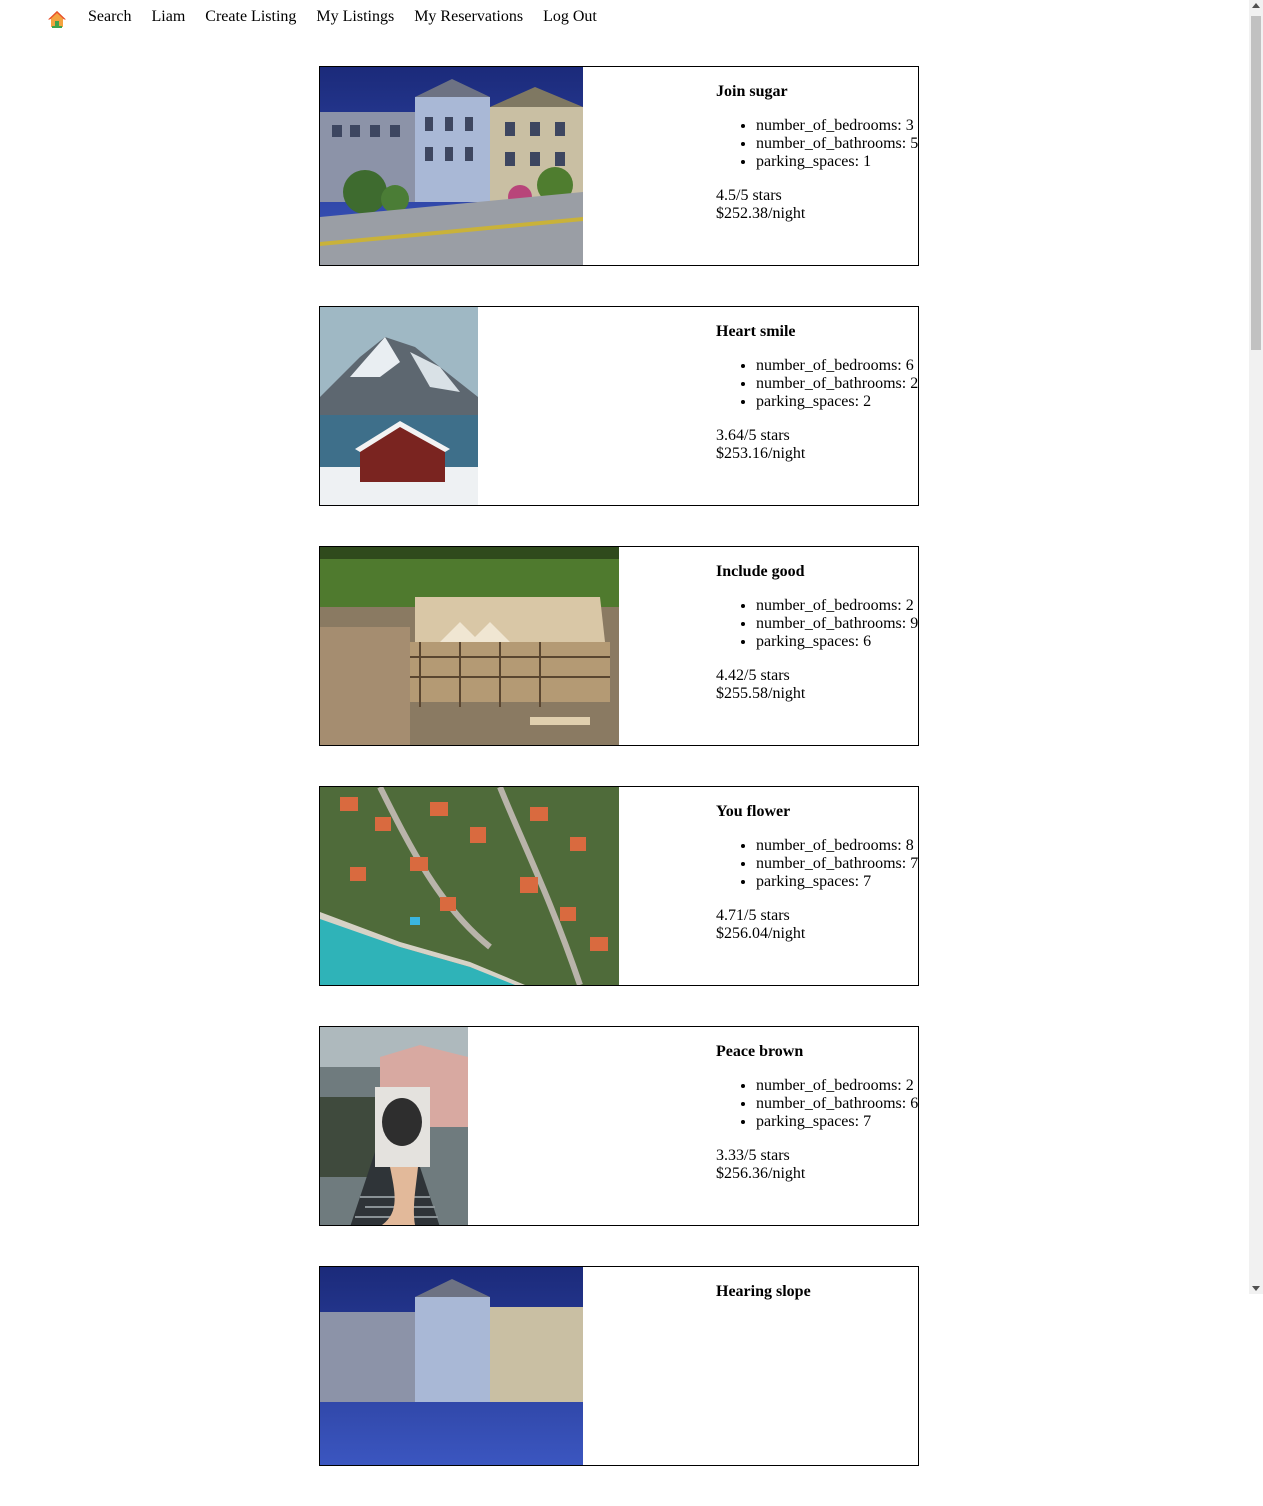 The image size is (1263, 1506). Describe the element at coordinates (1256, 647) in the screenshot. I see `scrollbar` at that location.